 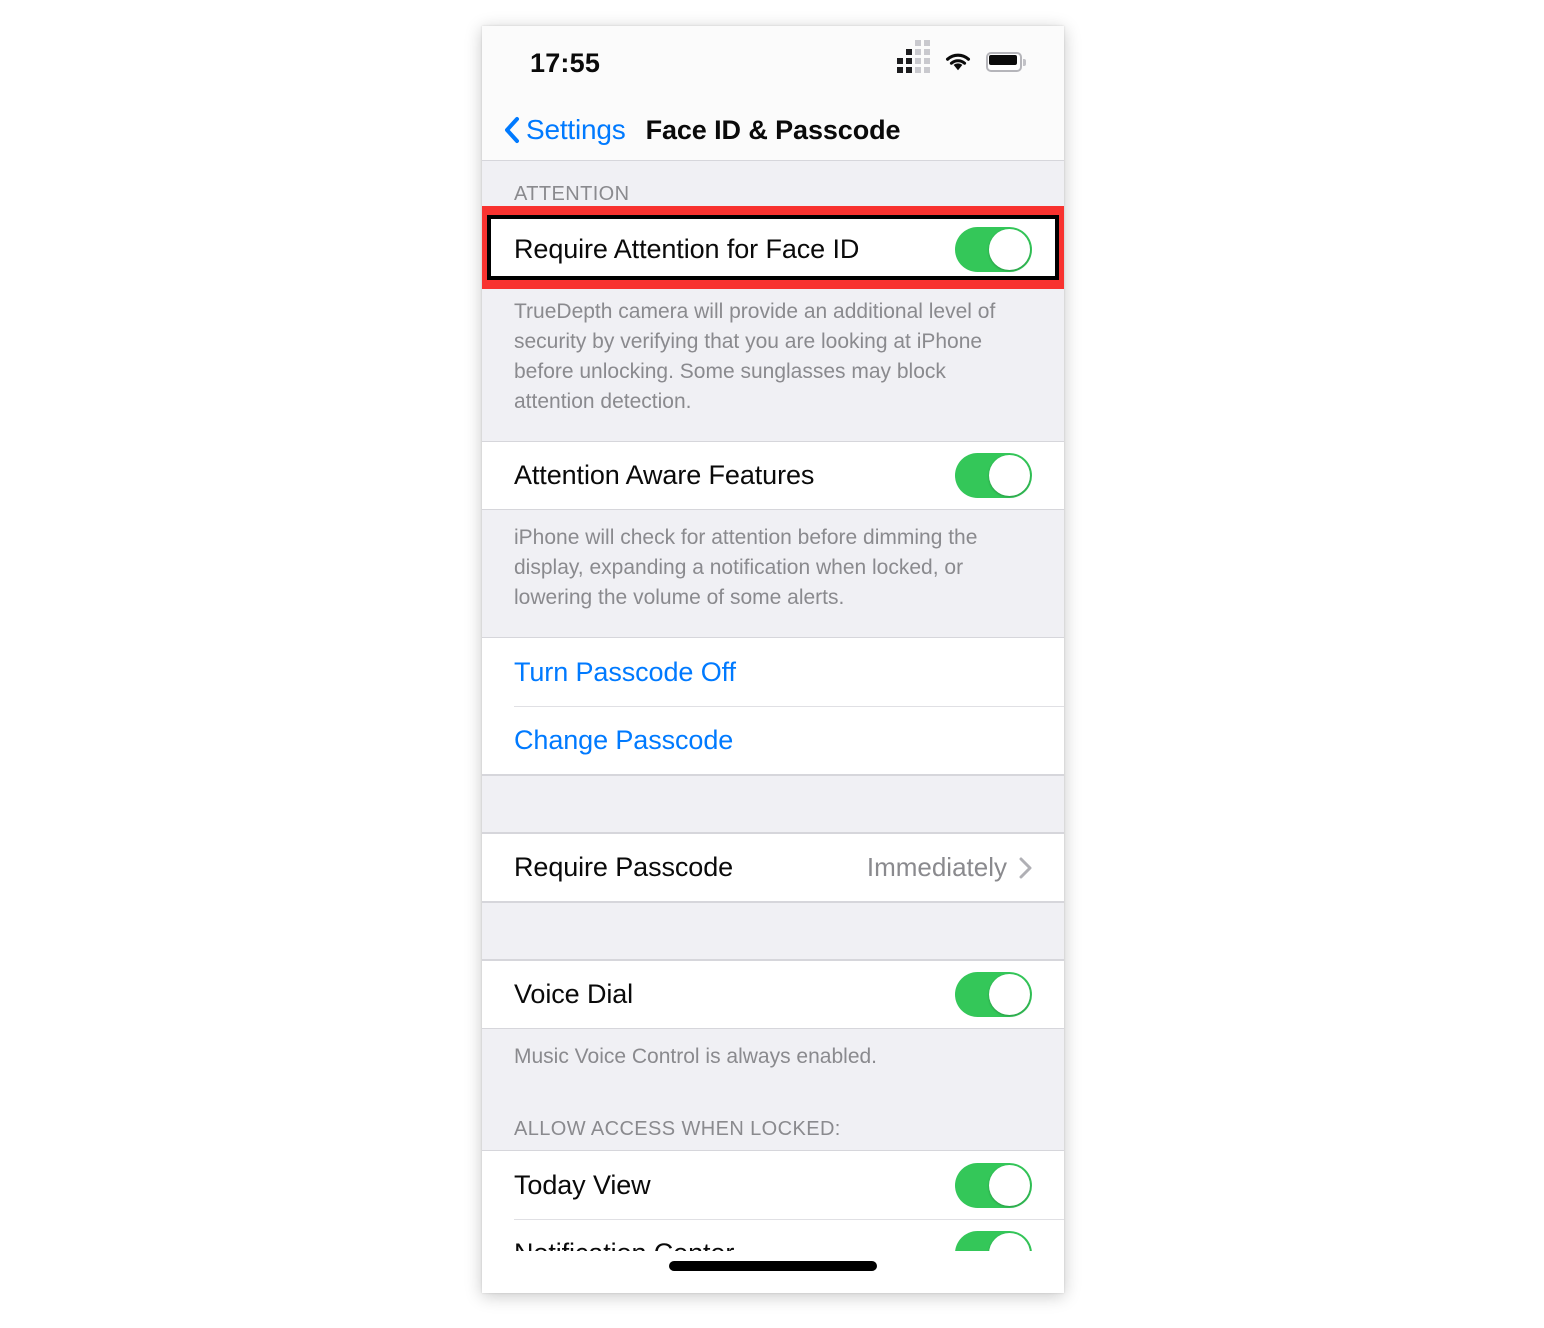 I want to click on section-header-attention: ATTENTION, so click(x=773, y=188).